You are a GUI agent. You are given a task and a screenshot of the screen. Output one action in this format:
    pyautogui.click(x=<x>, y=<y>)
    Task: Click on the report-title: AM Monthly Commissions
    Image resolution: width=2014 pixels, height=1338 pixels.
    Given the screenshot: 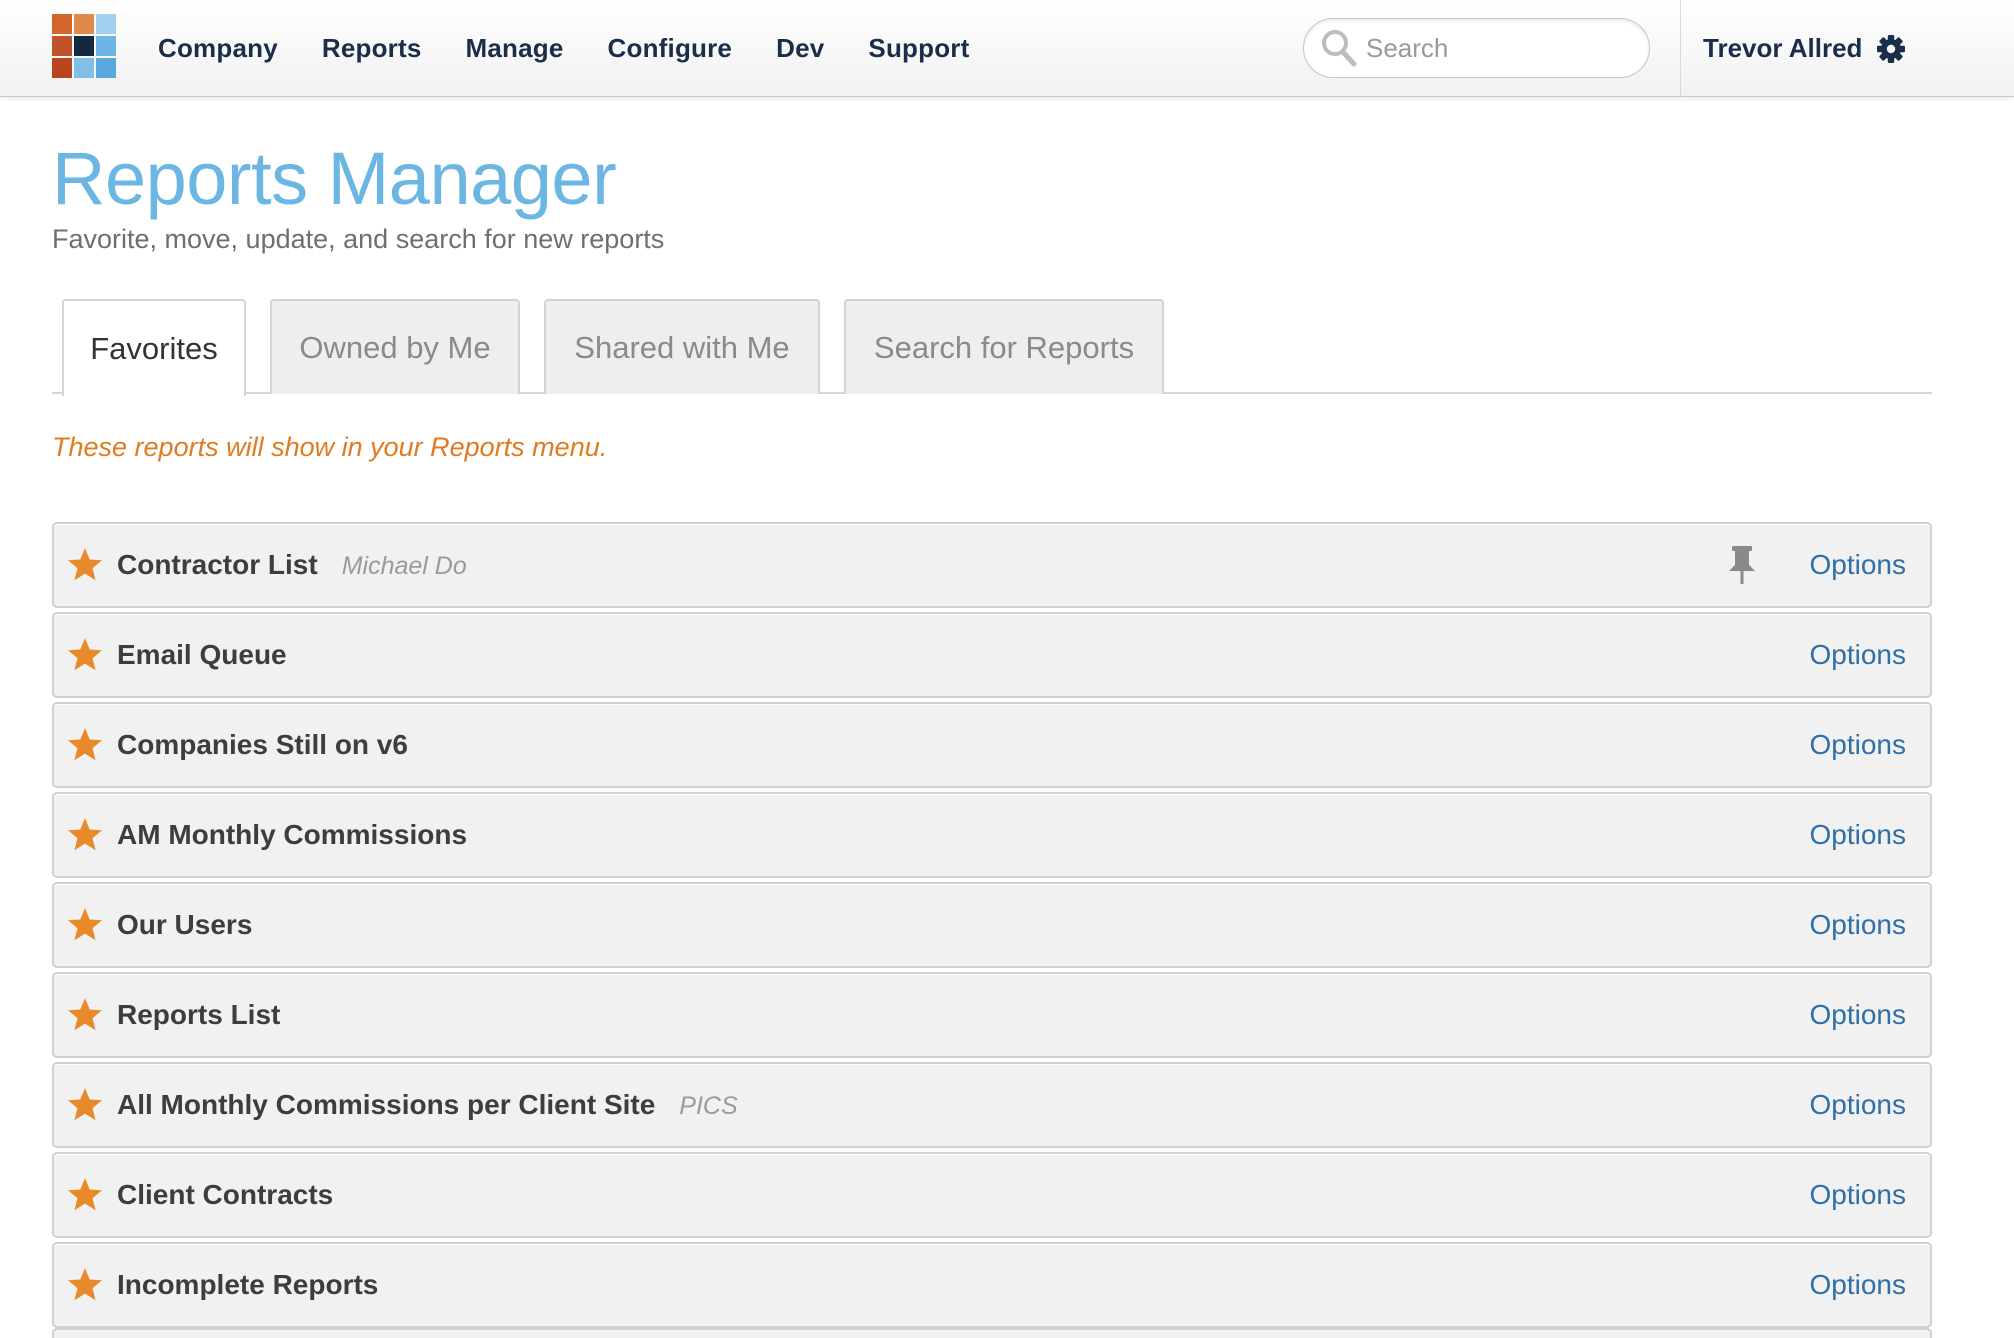 What is the action you would take?
    pyautogui.click(x=292, y=834)
    